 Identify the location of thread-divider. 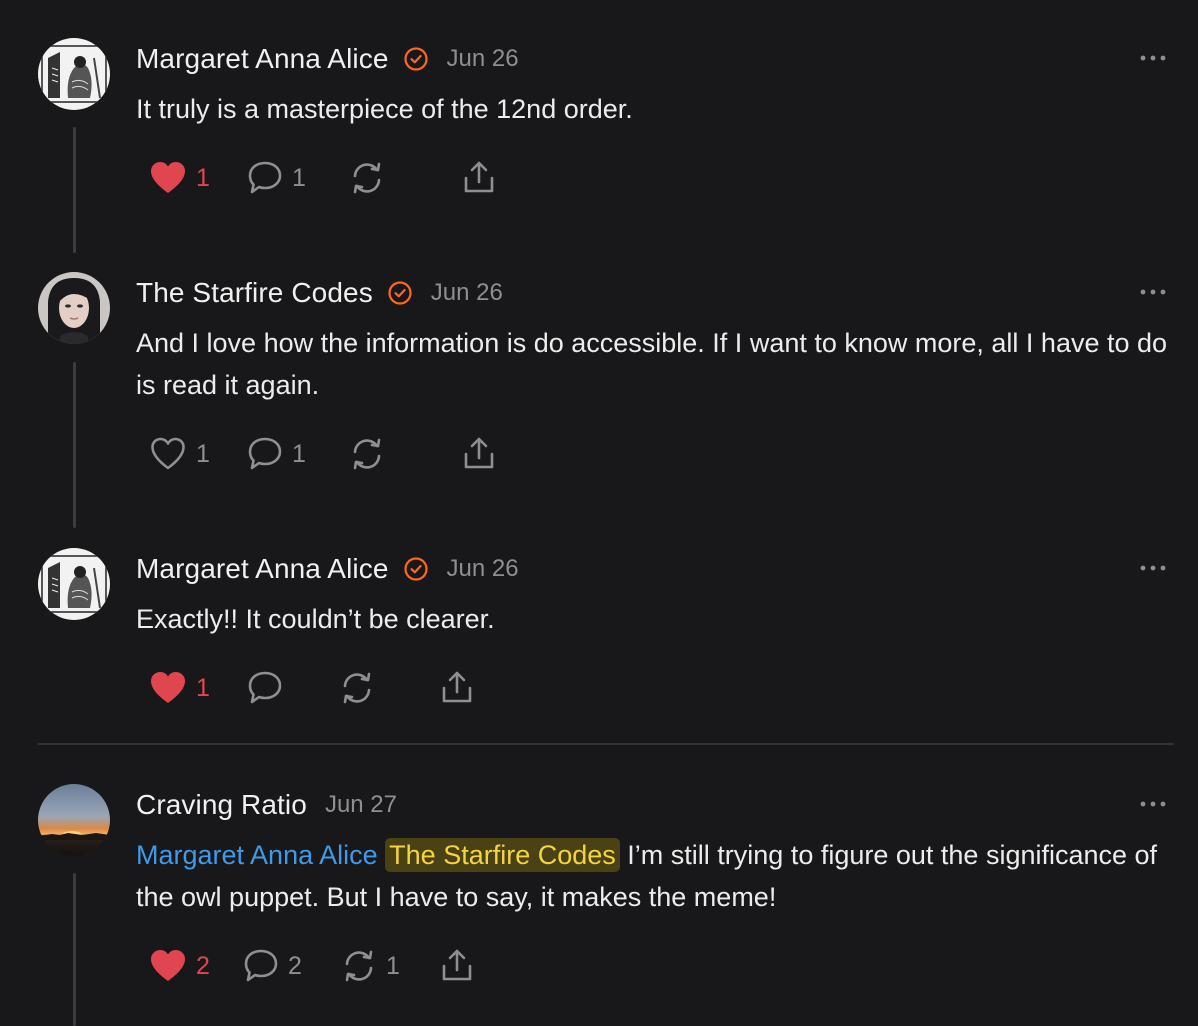
(606, 744).